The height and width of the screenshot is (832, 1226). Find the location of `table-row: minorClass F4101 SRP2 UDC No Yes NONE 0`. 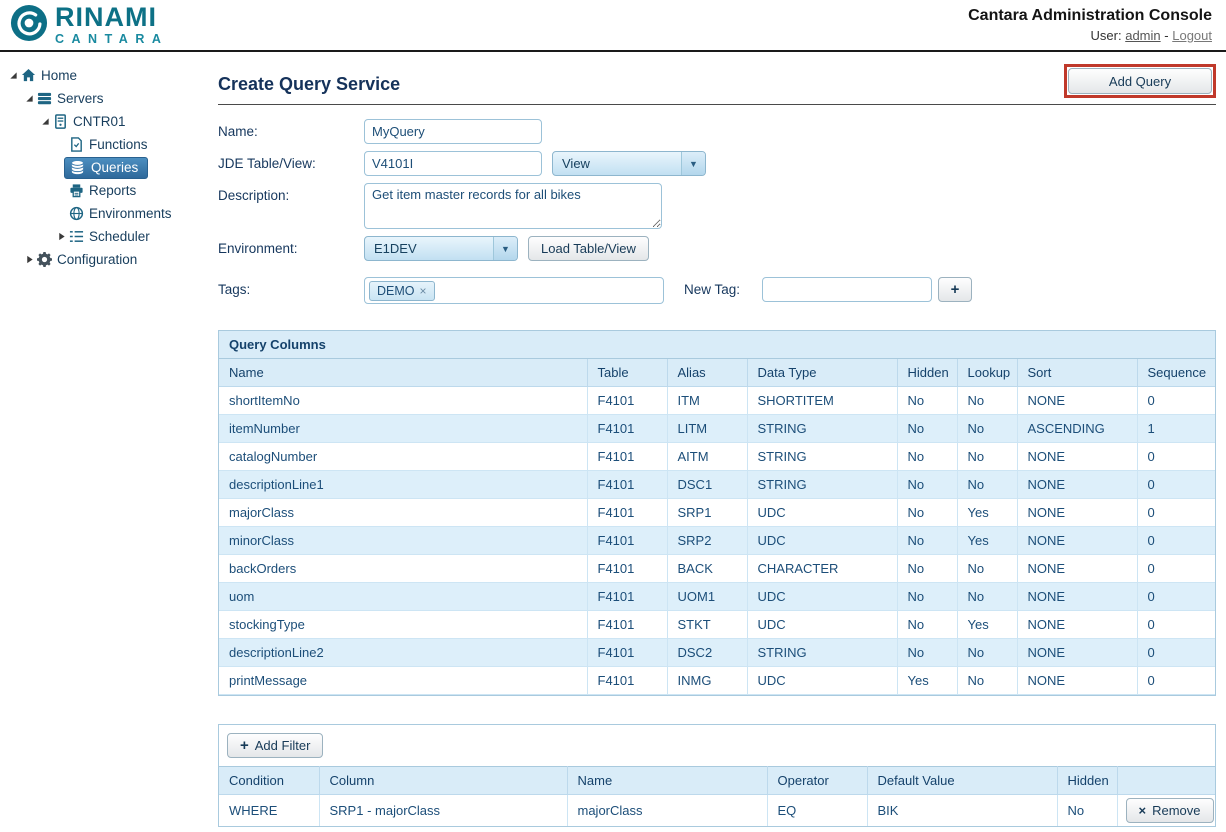

table-row: minorClass F4101 SRP2 UDC No Yes NONE 0 is located at coordinates (717, 540).